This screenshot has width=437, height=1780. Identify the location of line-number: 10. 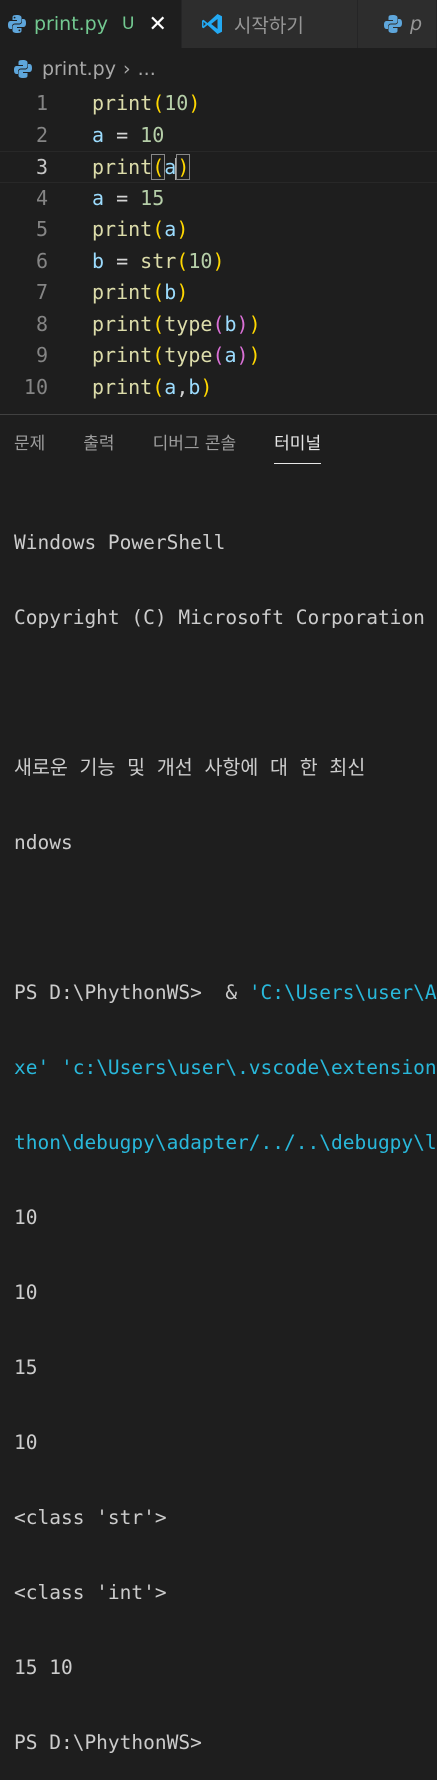
(35, 386).